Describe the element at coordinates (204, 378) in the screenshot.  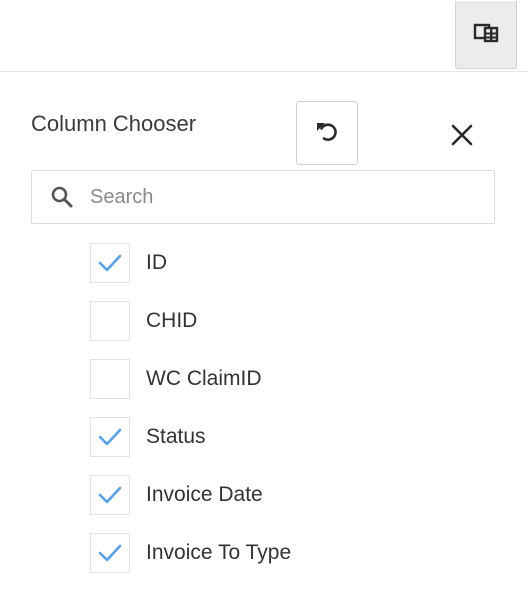
I see `column-label: WC ClaimID` at that location.